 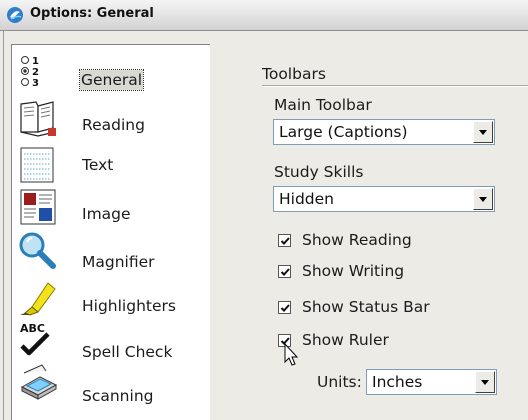 What do you see at coordinates (323, 105) in the screenshot?
I see `main-toolbar-label: Main Toolbar` at bounding box center [323, 105].